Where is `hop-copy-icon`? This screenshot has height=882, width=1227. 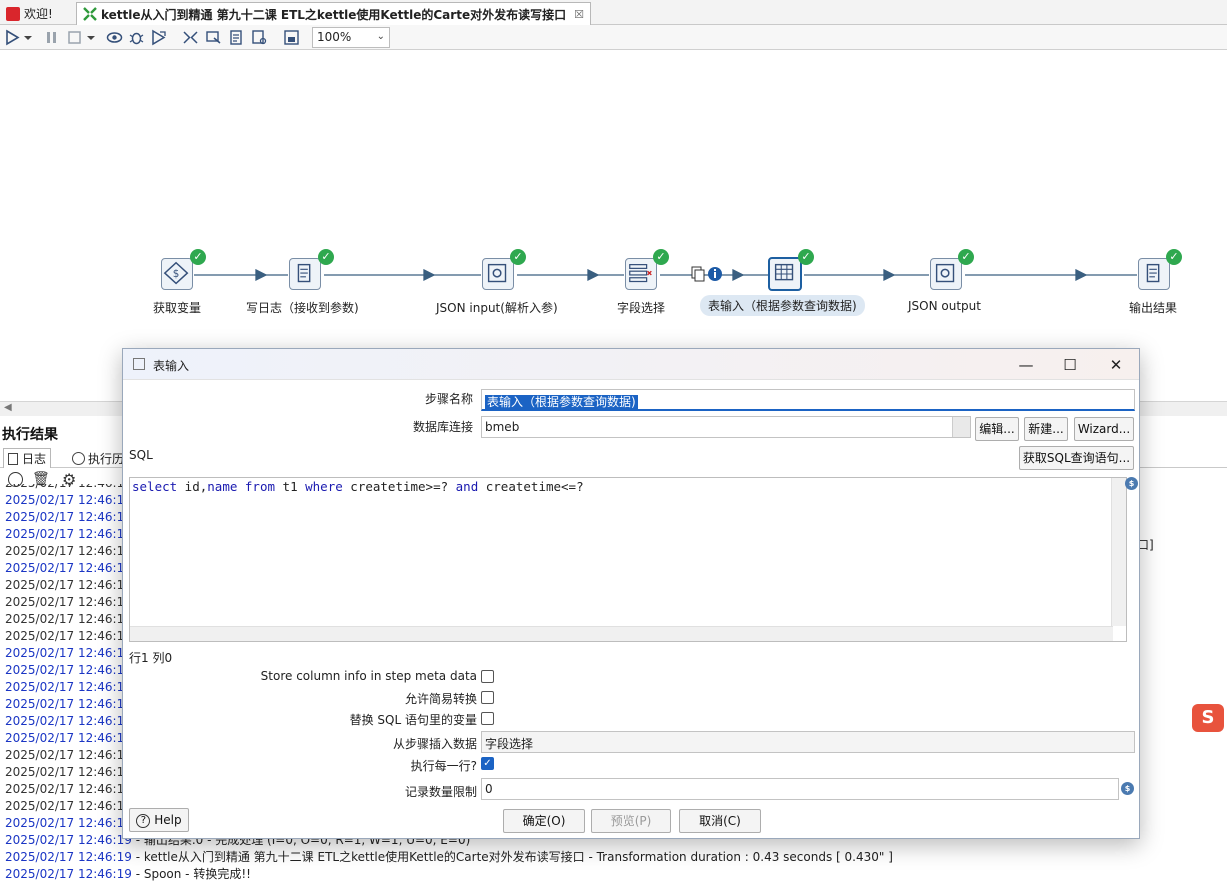
hop-copy-icon is located at coordinates (698, 274).